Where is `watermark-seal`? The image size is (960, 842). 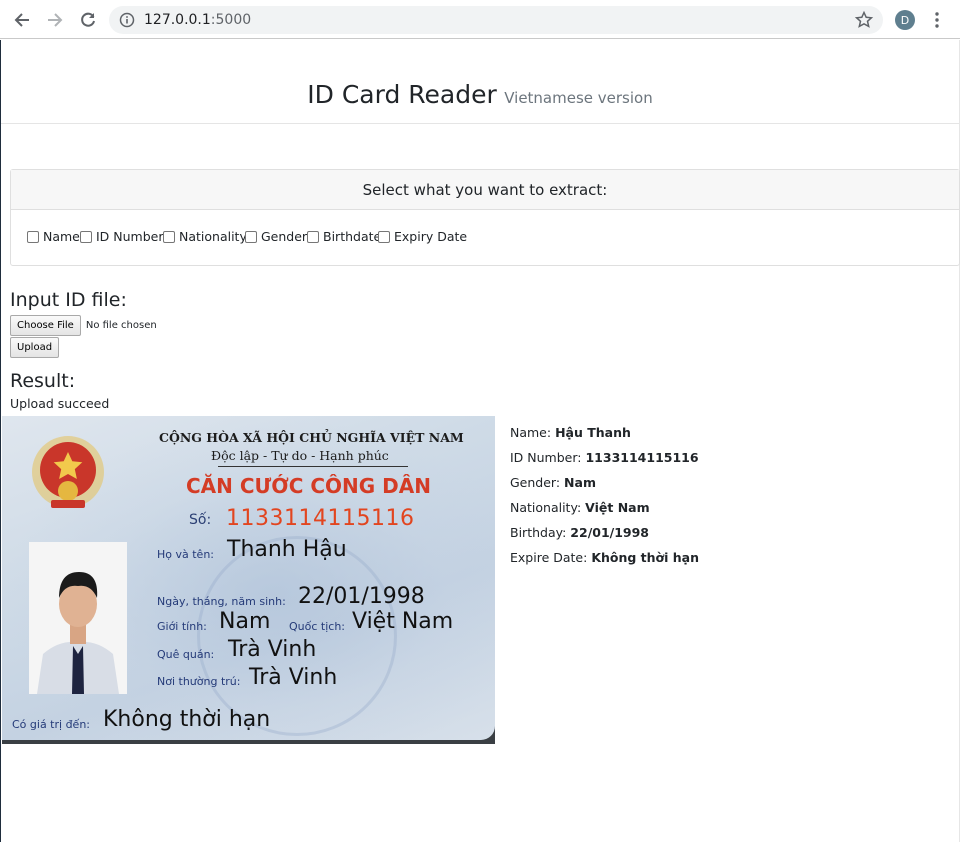 watermark-seal is located at coordinates (297, 636).